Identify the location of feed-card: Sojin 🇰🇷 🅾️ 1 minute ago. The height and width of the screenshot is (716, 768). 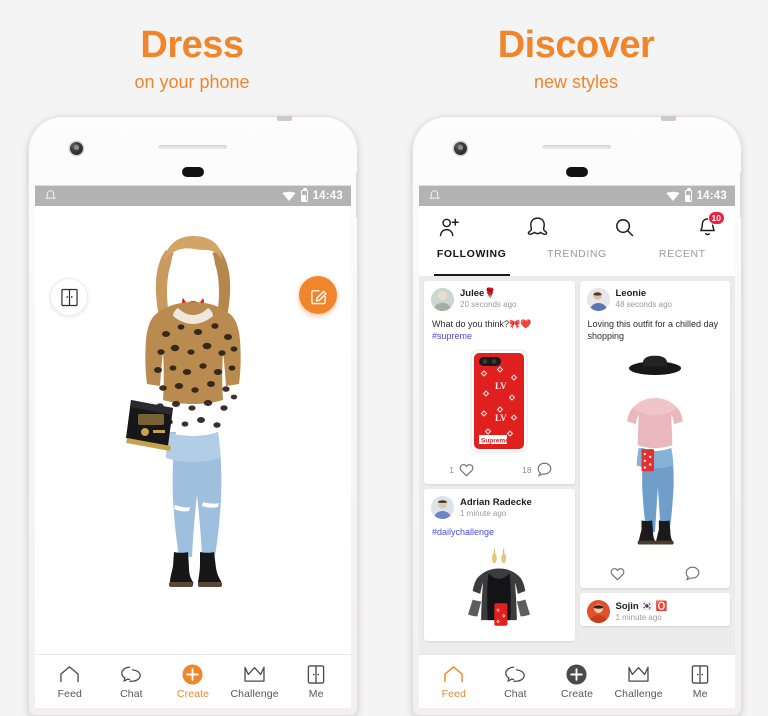
(655, 610).